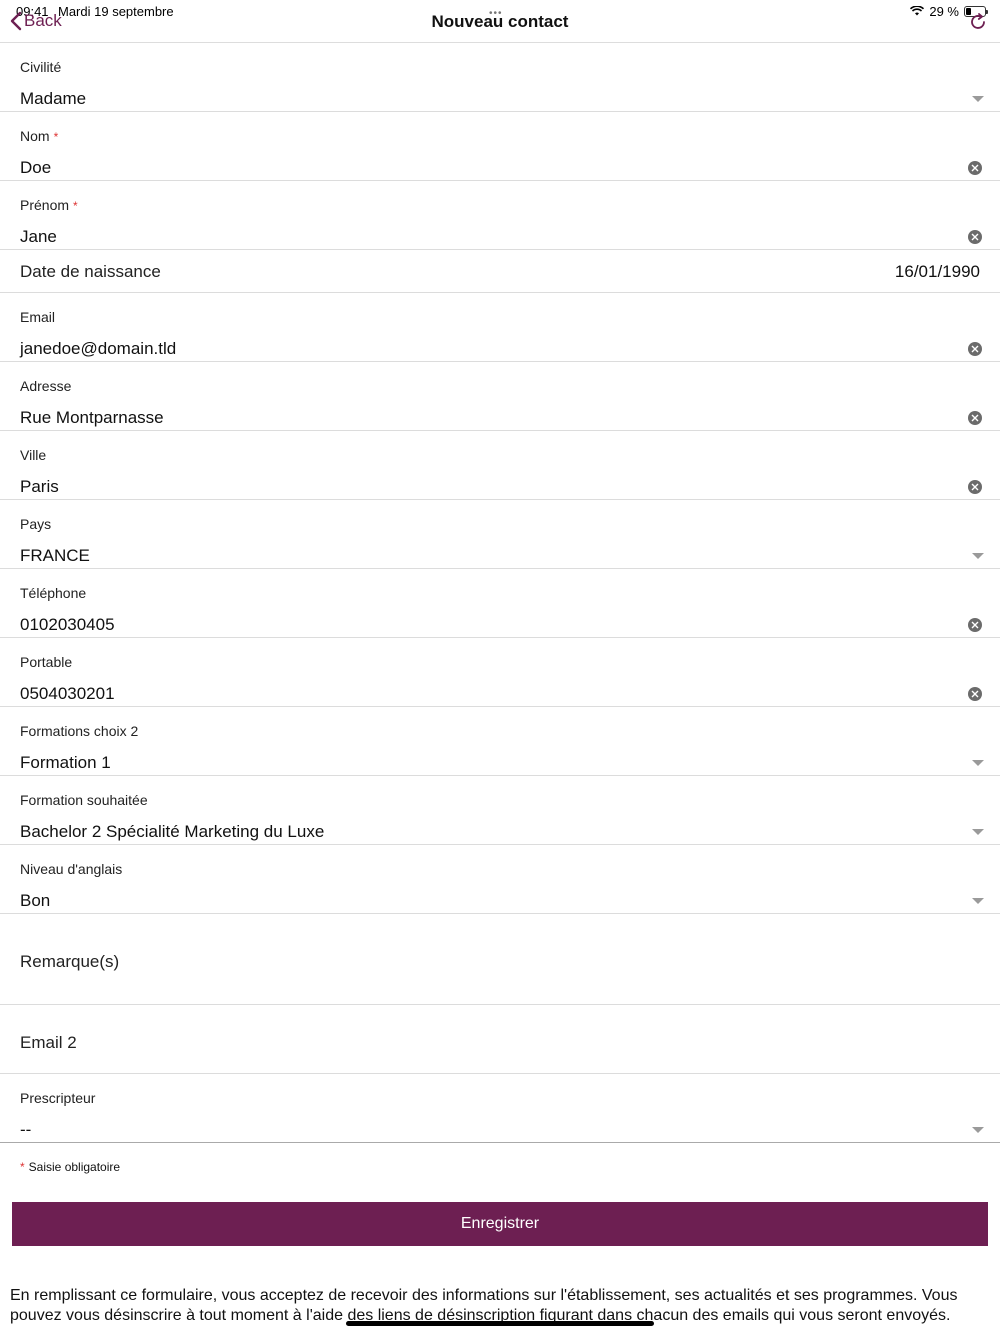 The image size is (1000, 1334). What do you see at coordinates (98, 348) in the screenshot?
I see `field-value: janedoe@domain.tld` at bounding box center [98, 348].